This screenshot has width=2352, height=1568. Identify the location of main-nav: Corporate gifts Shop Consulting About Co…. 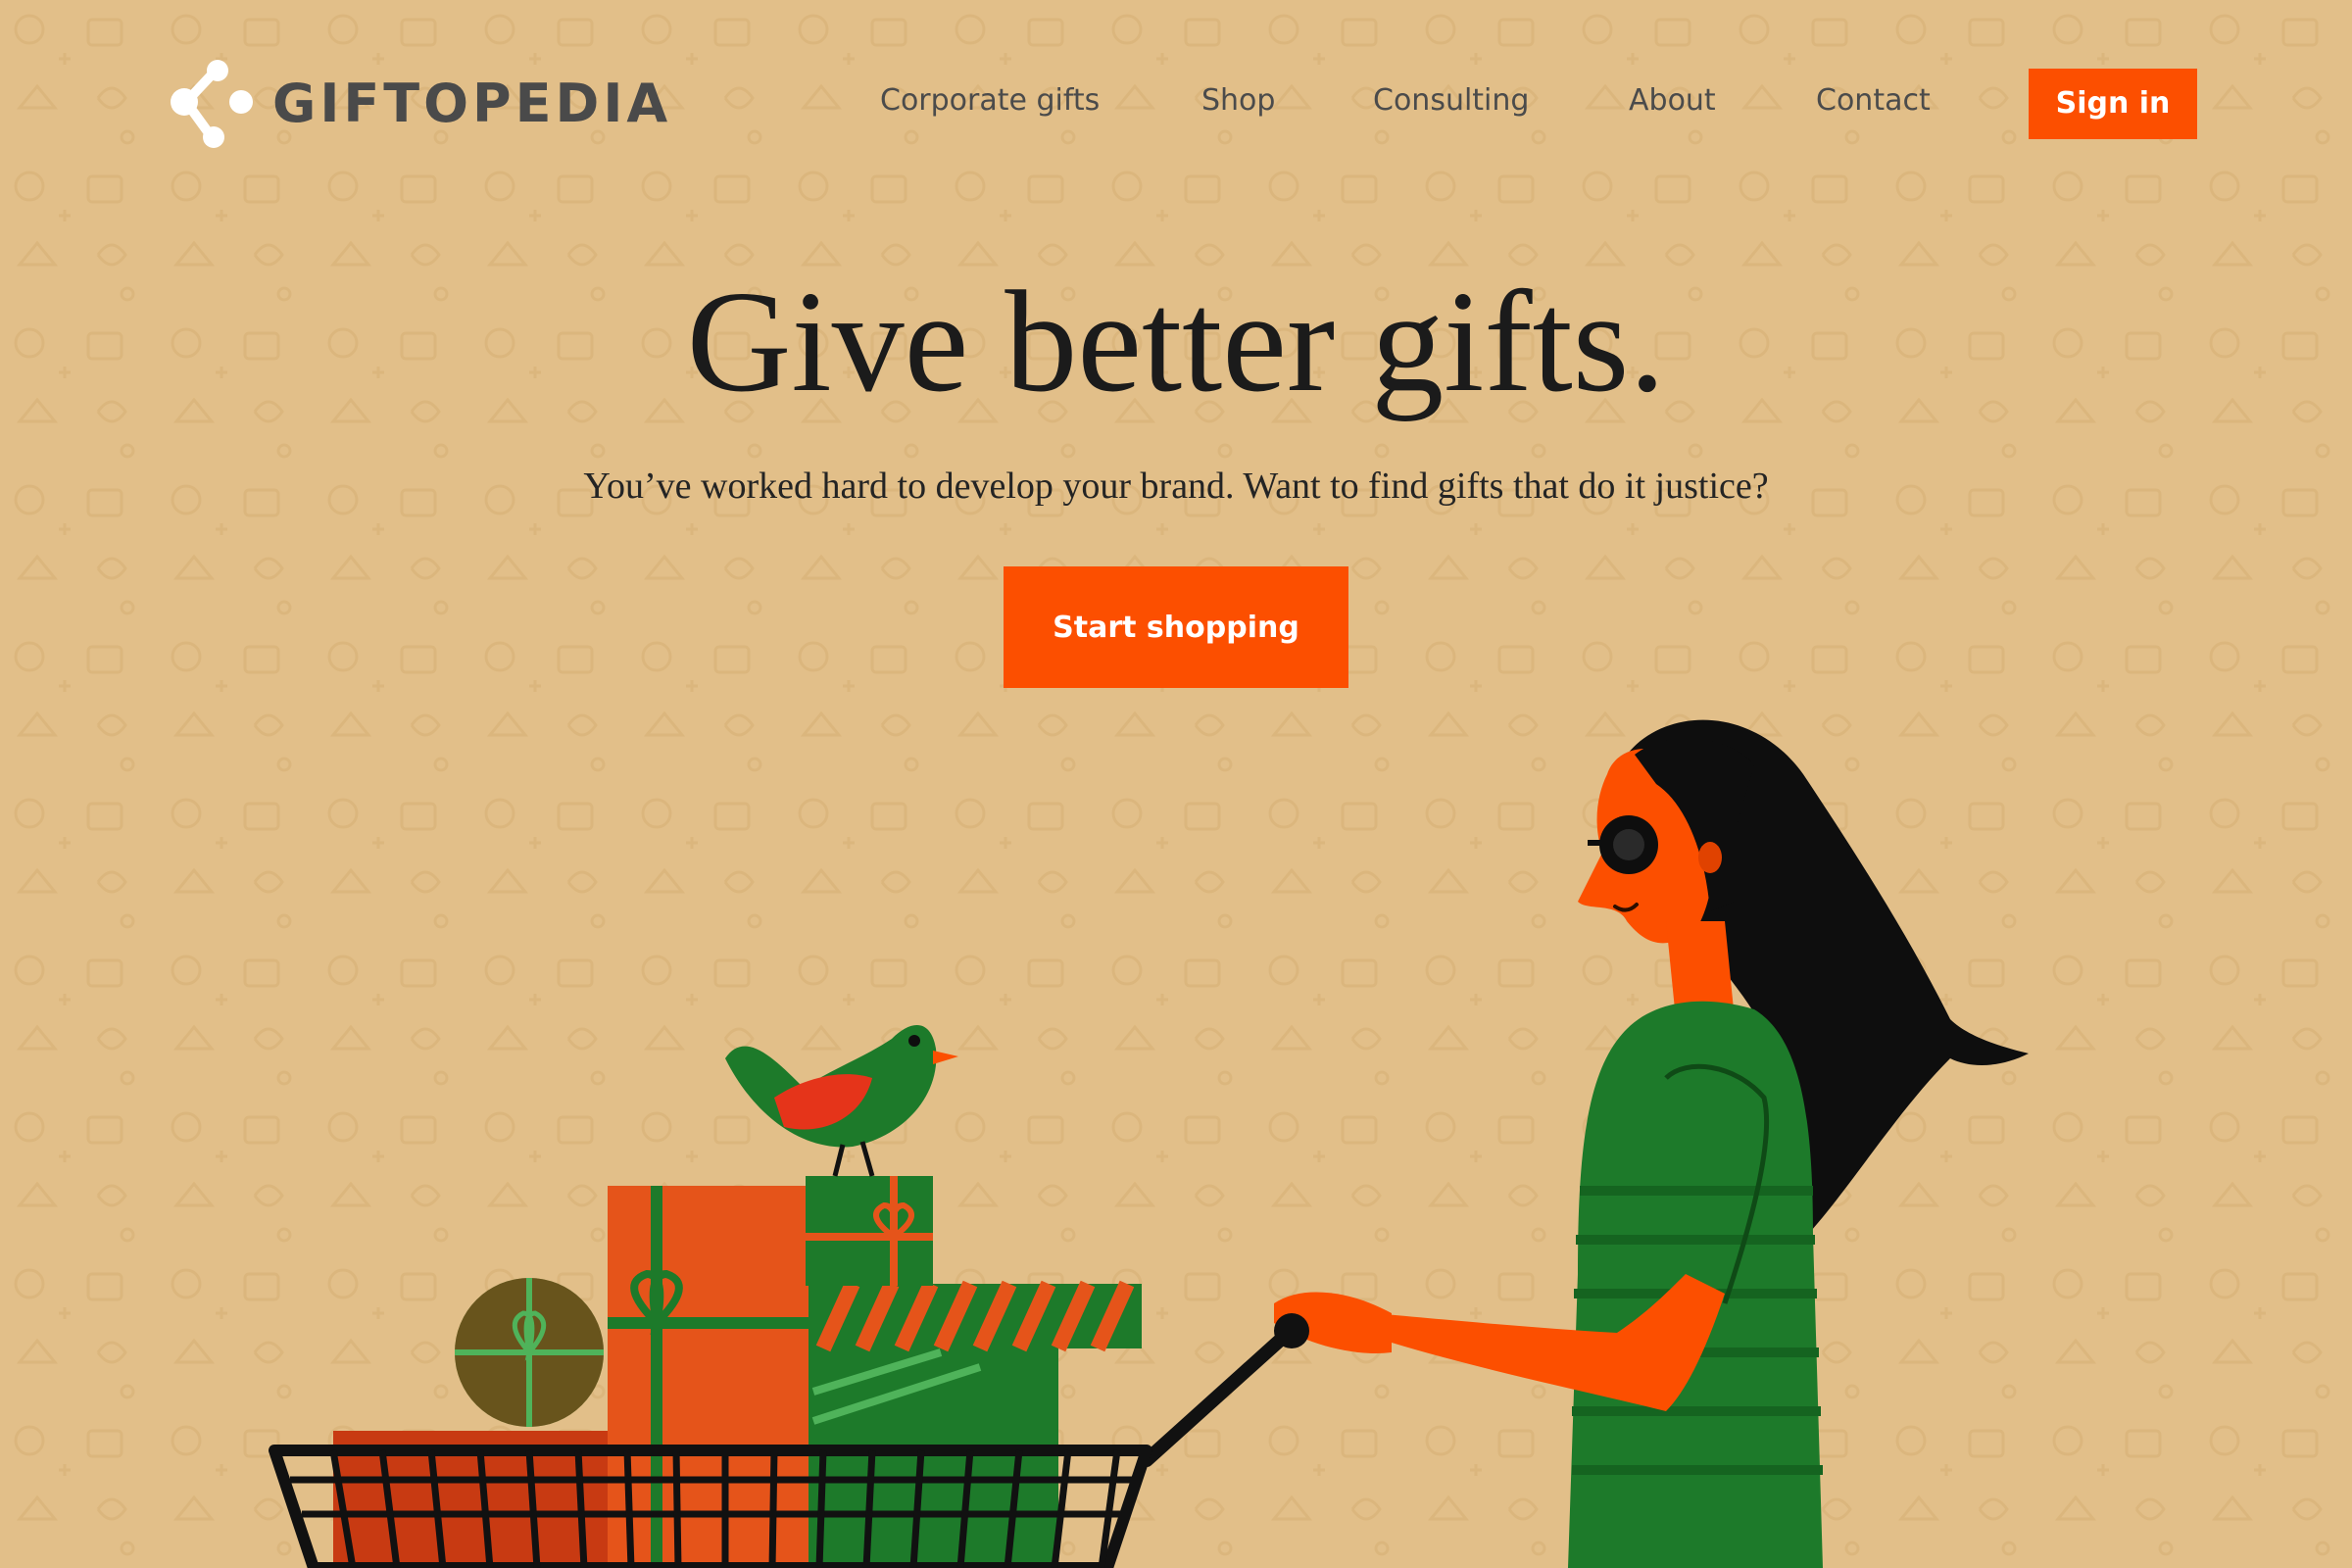
(1176, 105).